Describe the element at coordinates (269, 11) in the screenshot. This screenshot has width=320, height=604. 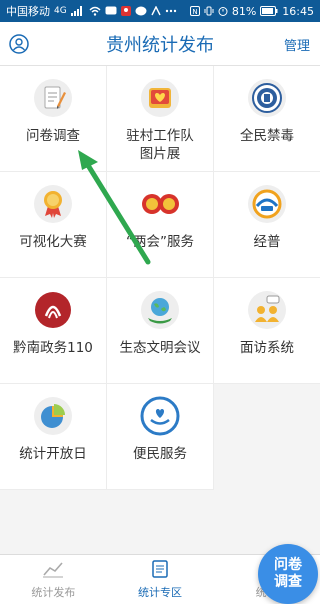
I see `battery-icon` at that location.